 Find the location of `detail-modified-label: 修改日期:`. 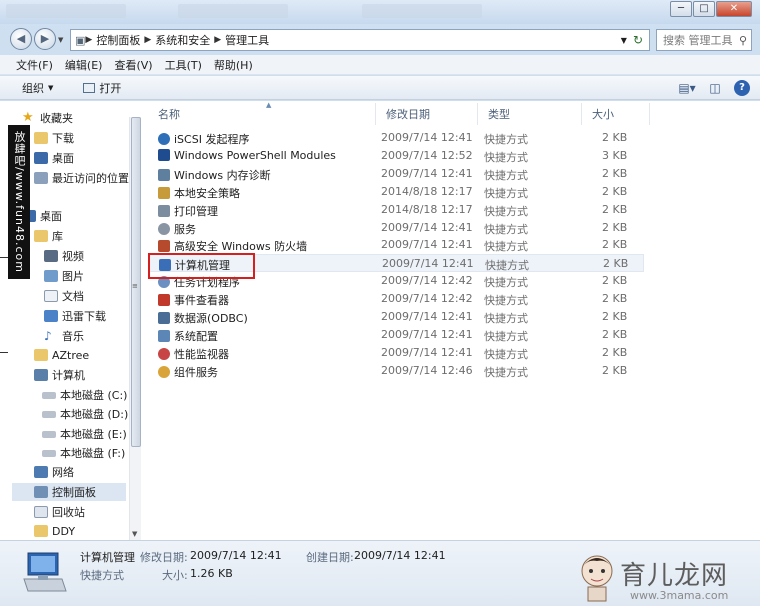

detail-modified-label: 修改日期: is located at coordinates (164, 557).